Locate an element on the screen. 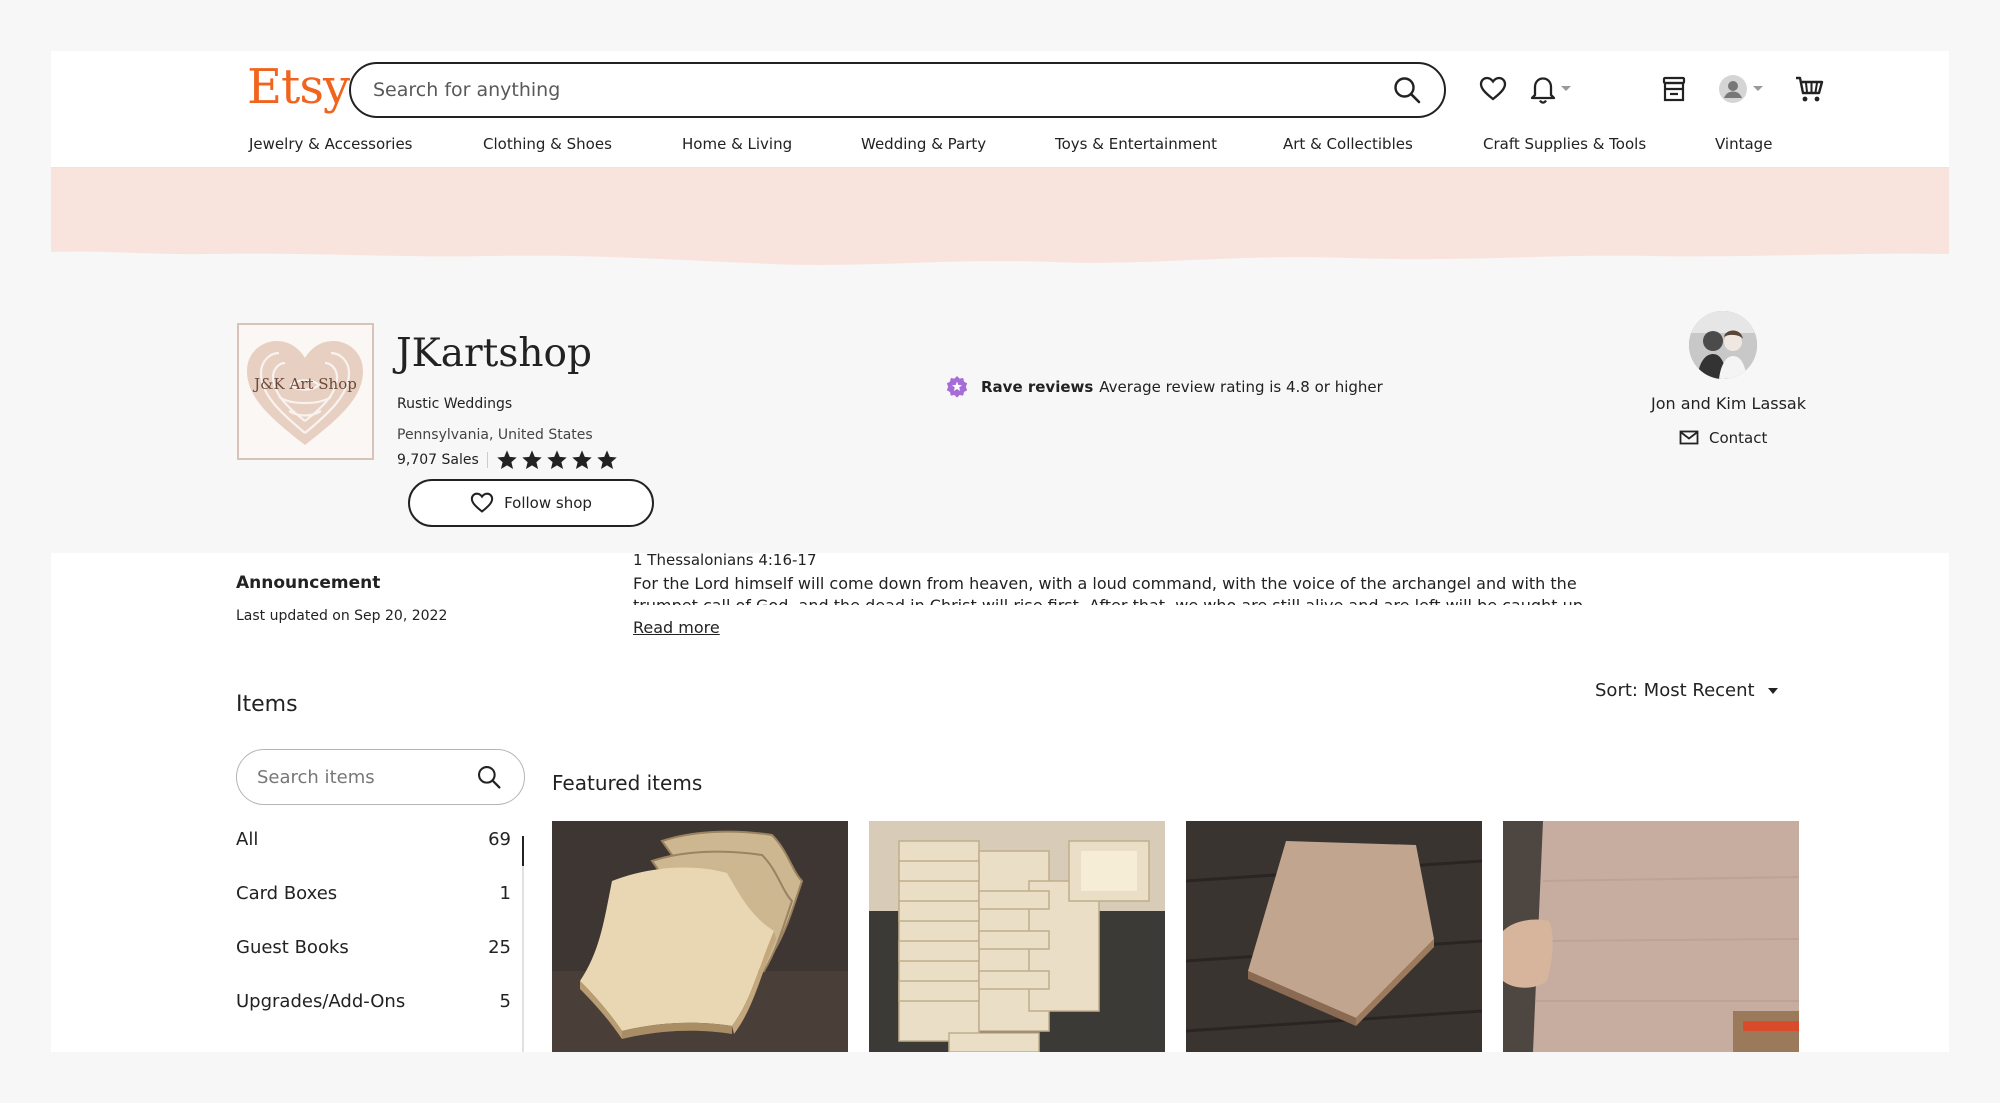 This screenshot has width=2000, height=1103. section-item-upgrades-add-ons: Upgrades/Add-Ons 5 is located at coordinates (373, 1018).